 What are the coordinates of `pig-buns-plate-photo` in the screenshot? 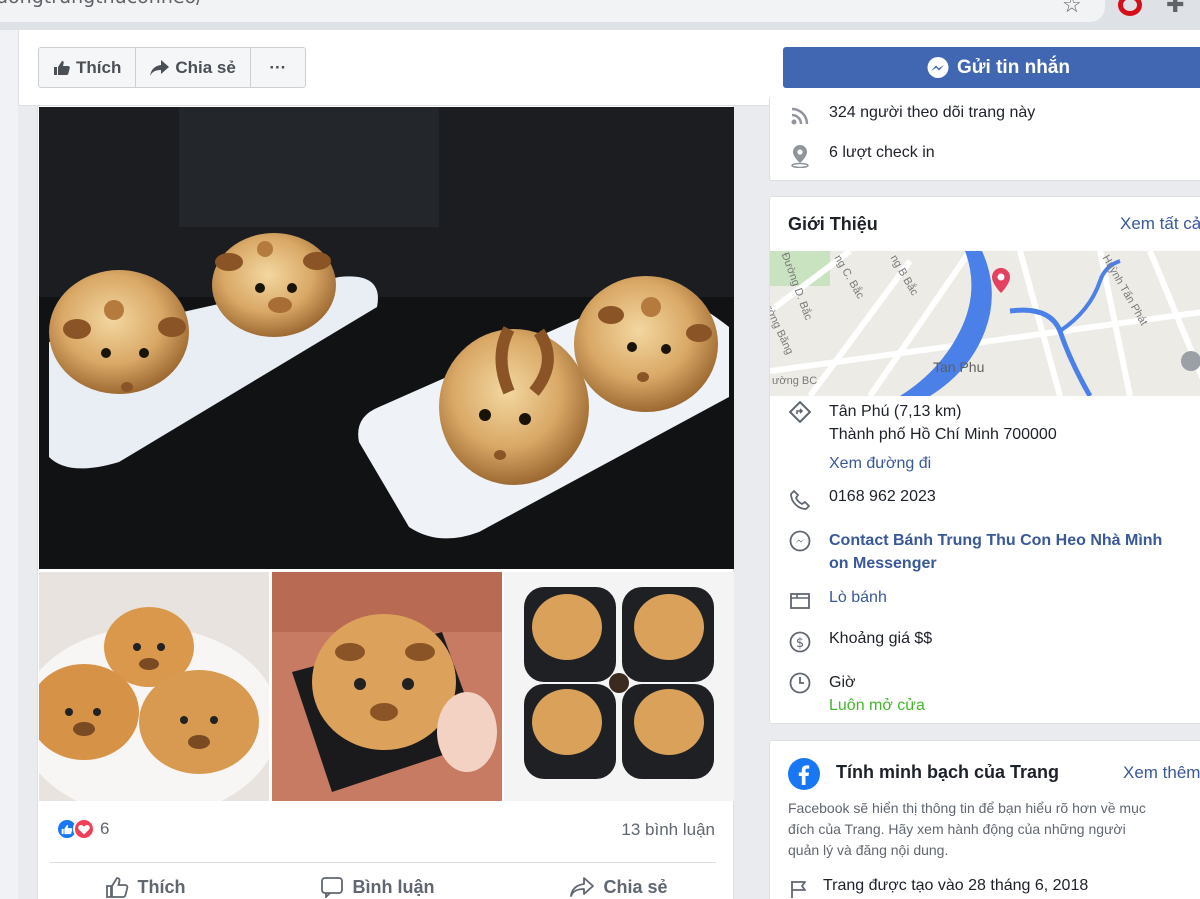 It's located at (154, 686).